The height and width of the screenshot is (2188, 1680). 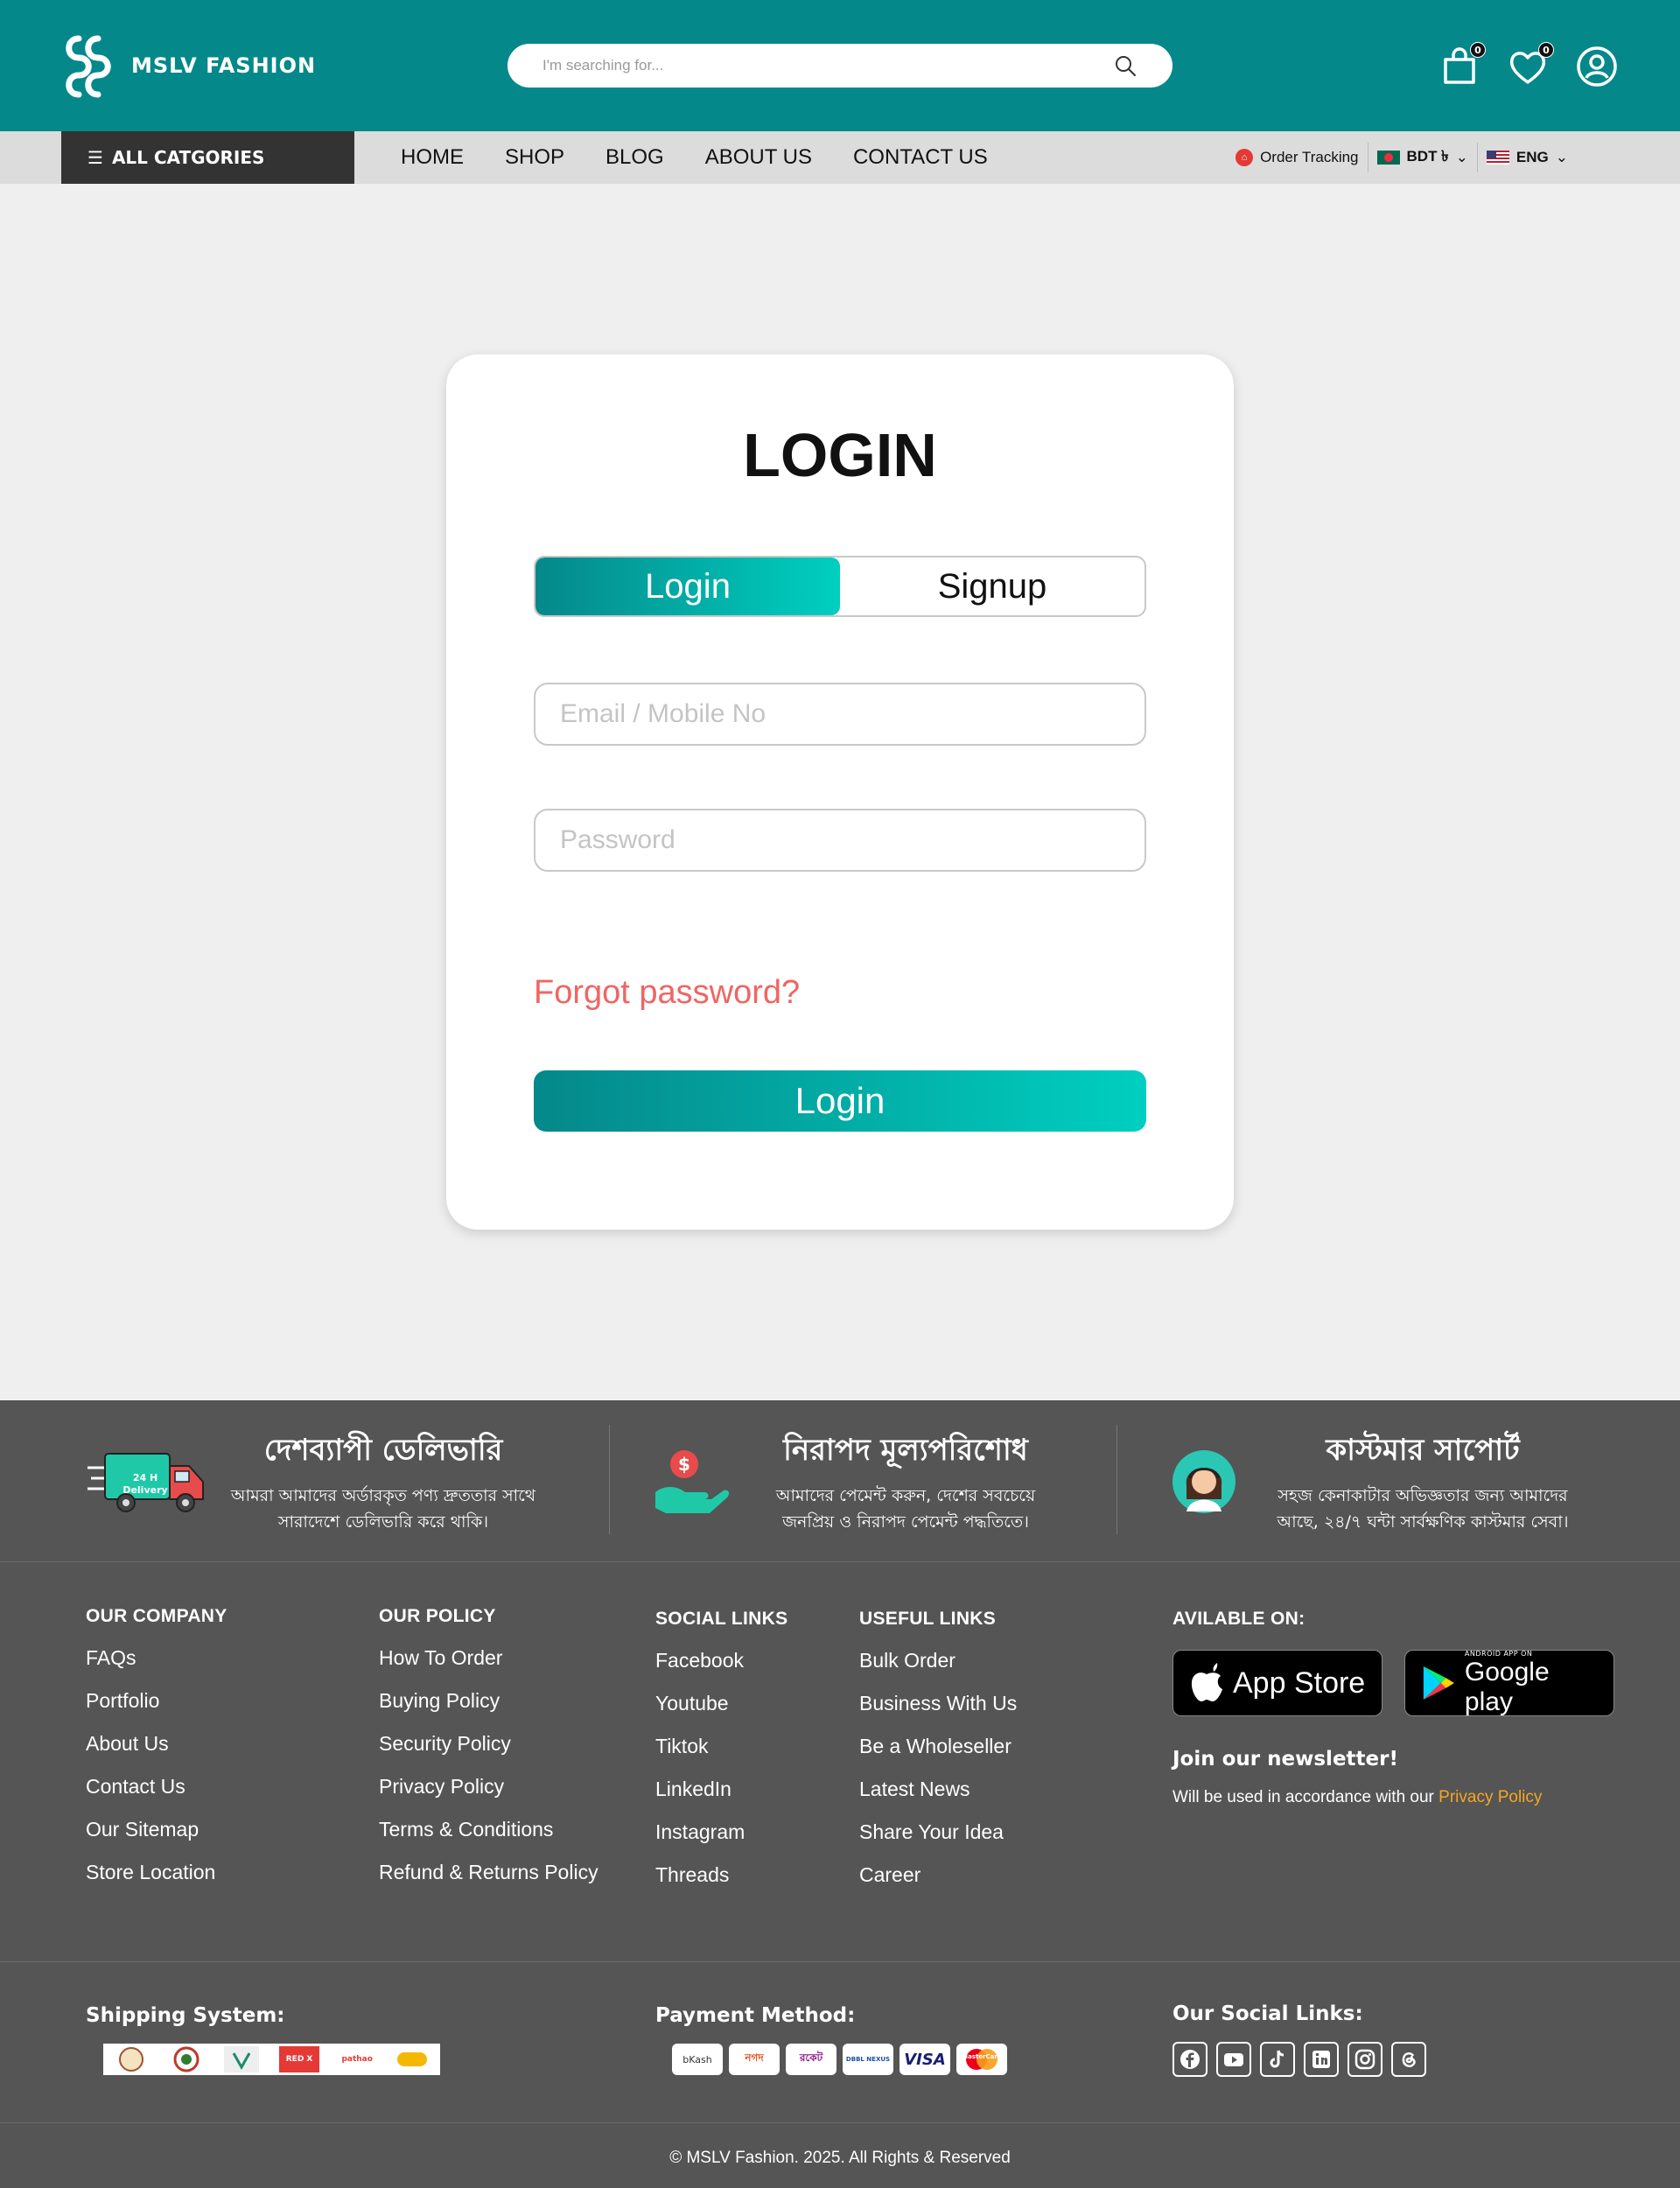 I want to click on footer-link-business: Business With Us, so click(x=938, y=1703).